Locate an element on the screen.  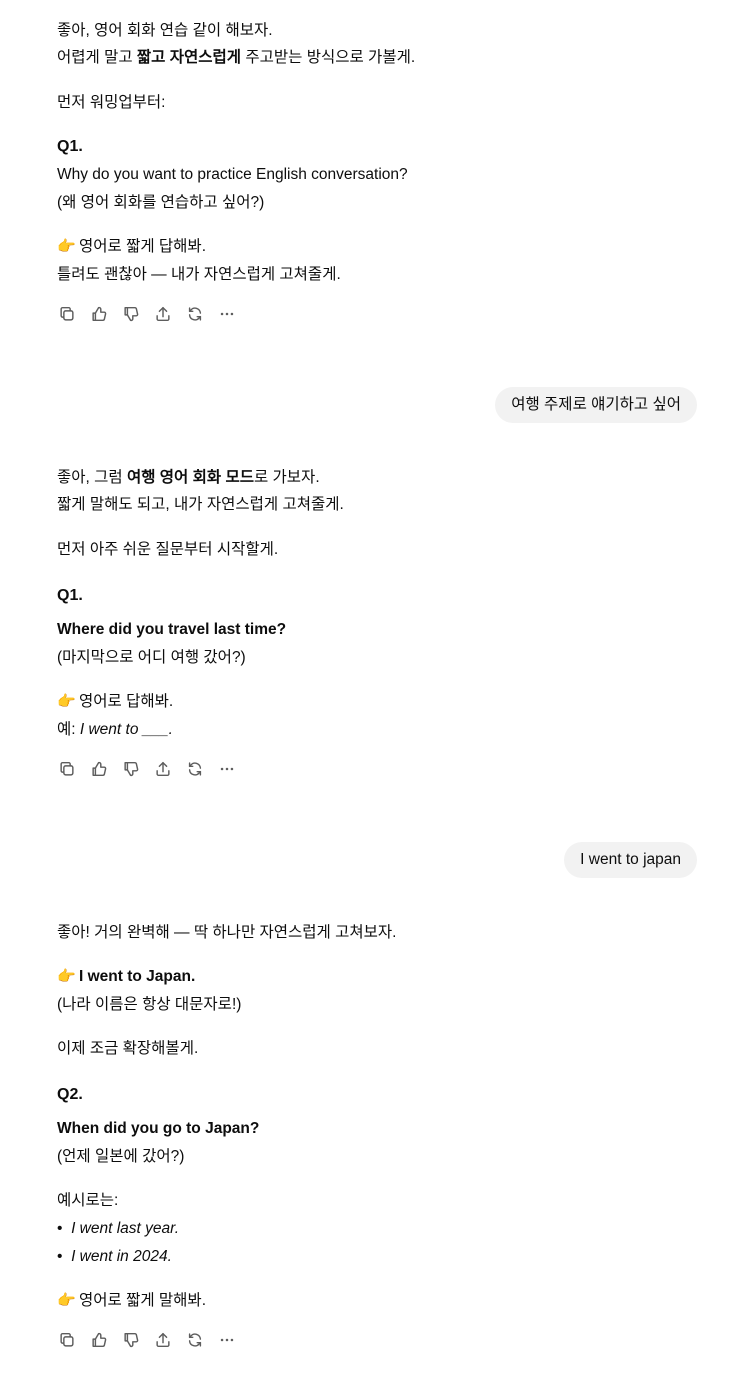
hint-line-2: 틀려도 괜찮아 — 내가 자연스럽게 고쳐줄게. is located at coordinates (199, 274).